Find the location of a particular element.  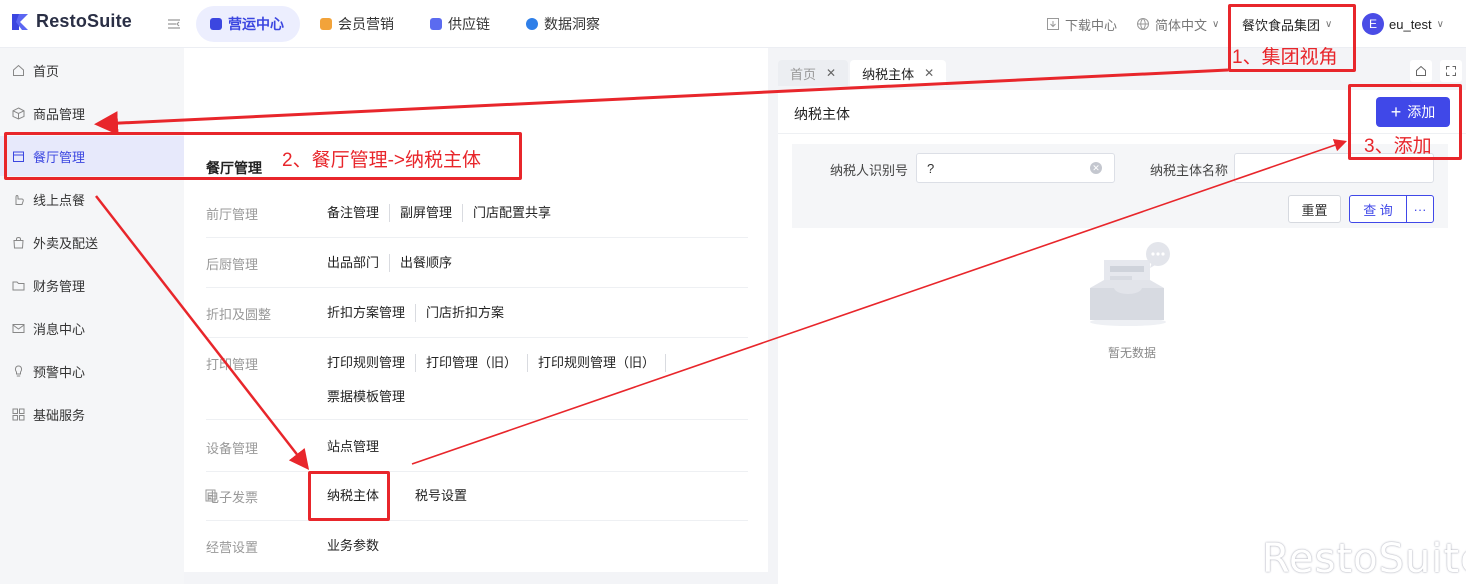

reset-button: 重置 is located at coordinates (1314, 209).